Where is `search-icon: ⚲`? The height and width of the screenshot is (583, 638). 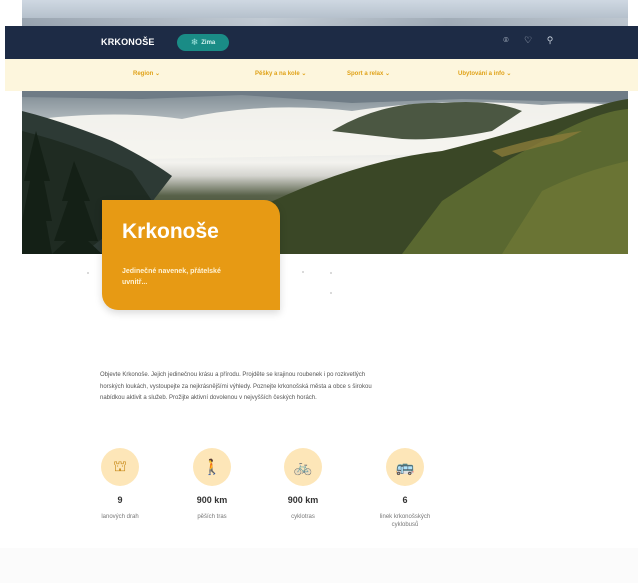 search-icon: ⚲ is located at coordinates (550, 40).